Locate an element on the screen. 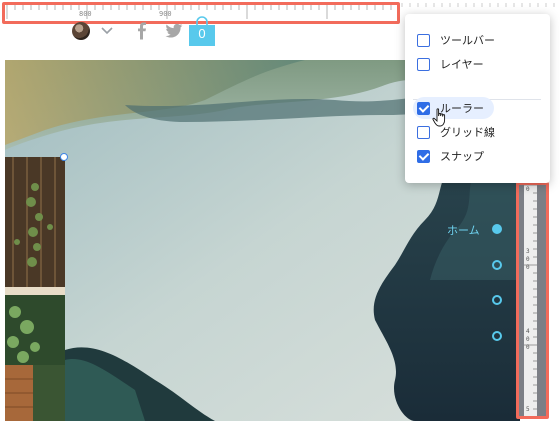  plant-wall-image is located at coordinates (35, 289).